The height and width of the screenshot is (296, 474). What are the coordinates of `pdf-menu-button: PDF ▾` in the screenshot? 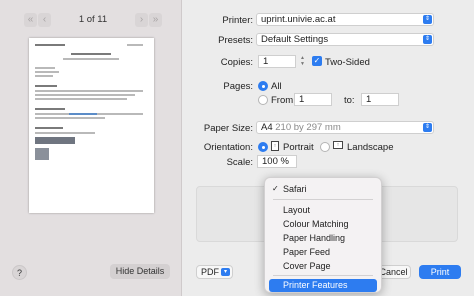 It's located at (214, 272).